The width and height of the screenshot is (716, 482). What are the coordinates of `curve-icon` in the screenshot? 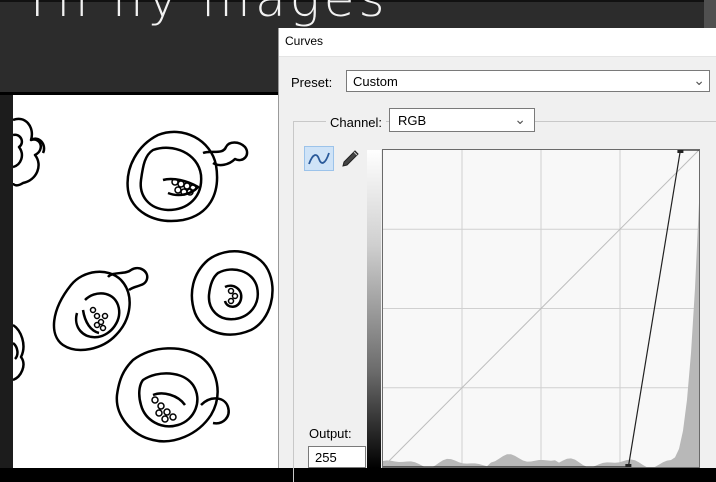 It's located at (319, 158).